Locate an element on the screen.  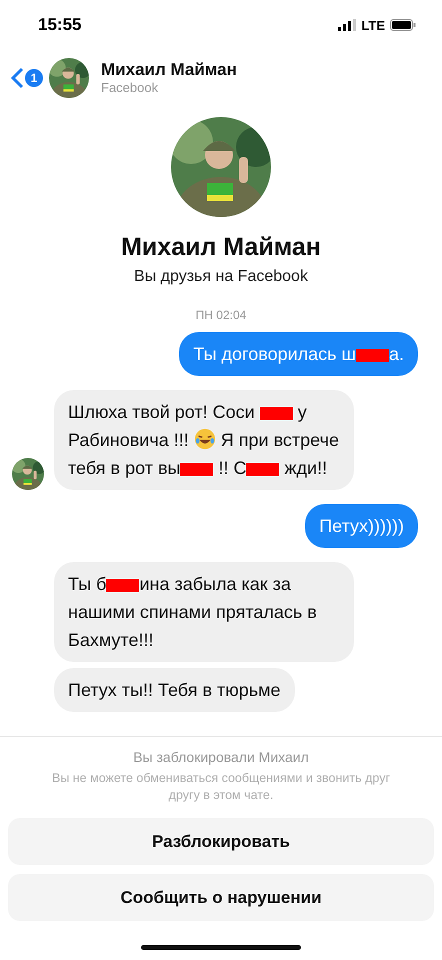
laughing-emoji-icon is located at coordinates (205, 439).